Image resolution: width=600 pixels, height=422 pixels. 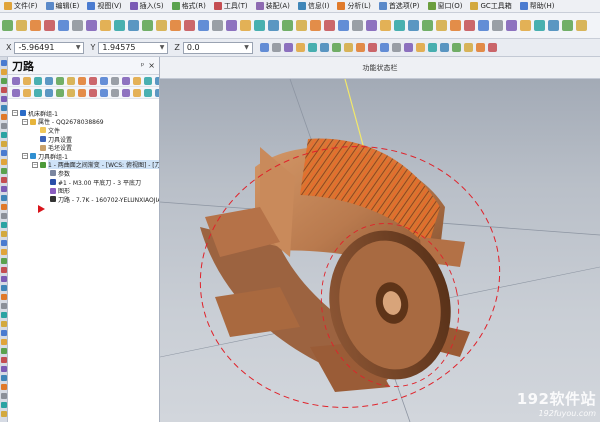 What do you see at coordinates (83, 130) in the screenshot?
I see `tree-node: 文件` at bounding box center [83, 130].